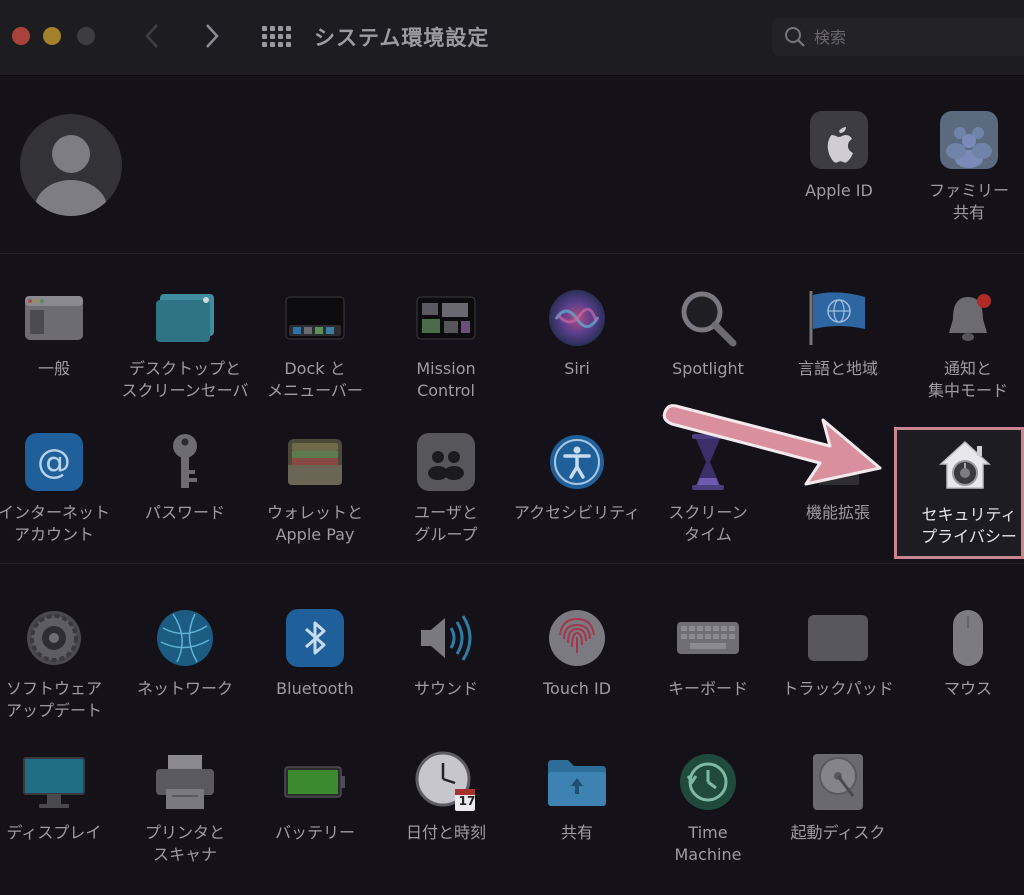 The width and height of the screenshot is (1024, 895). I want to click on hourglass-icon, so click(708, 462).